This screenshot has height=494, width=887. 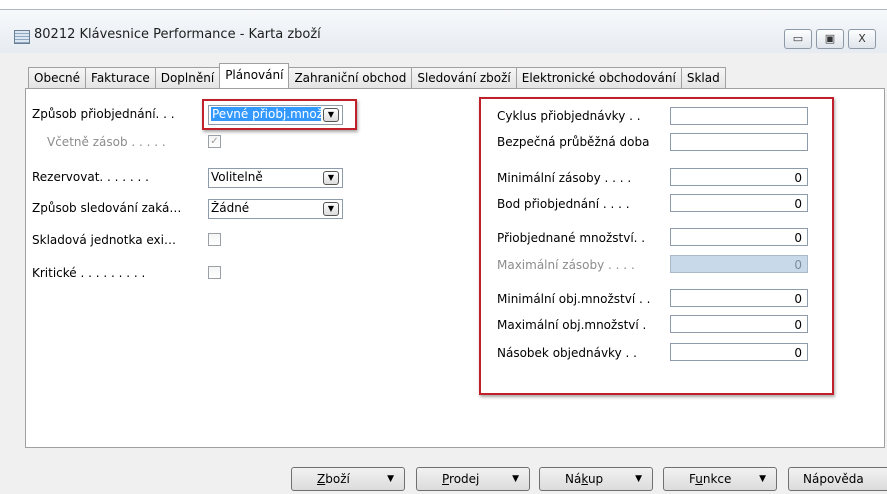 What do you see at coordinates (862, 39) in the screenshot?
I see `close-button: X` at bounding box center [862, 39].